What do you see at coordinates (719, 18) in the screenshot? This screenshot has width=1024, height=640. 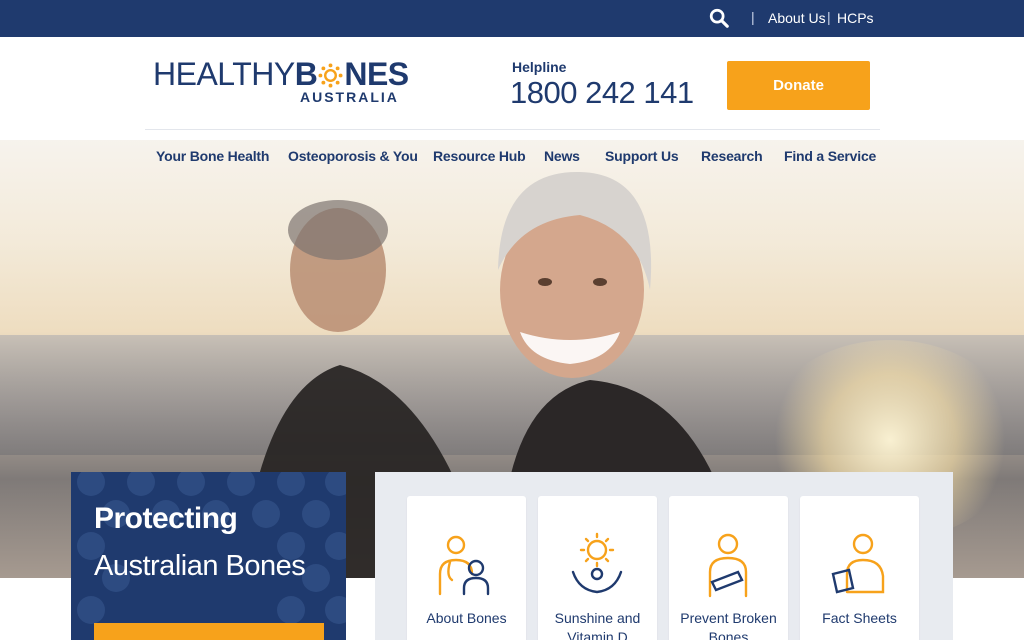 I see `search-icon` at bounding box center [719, 18].